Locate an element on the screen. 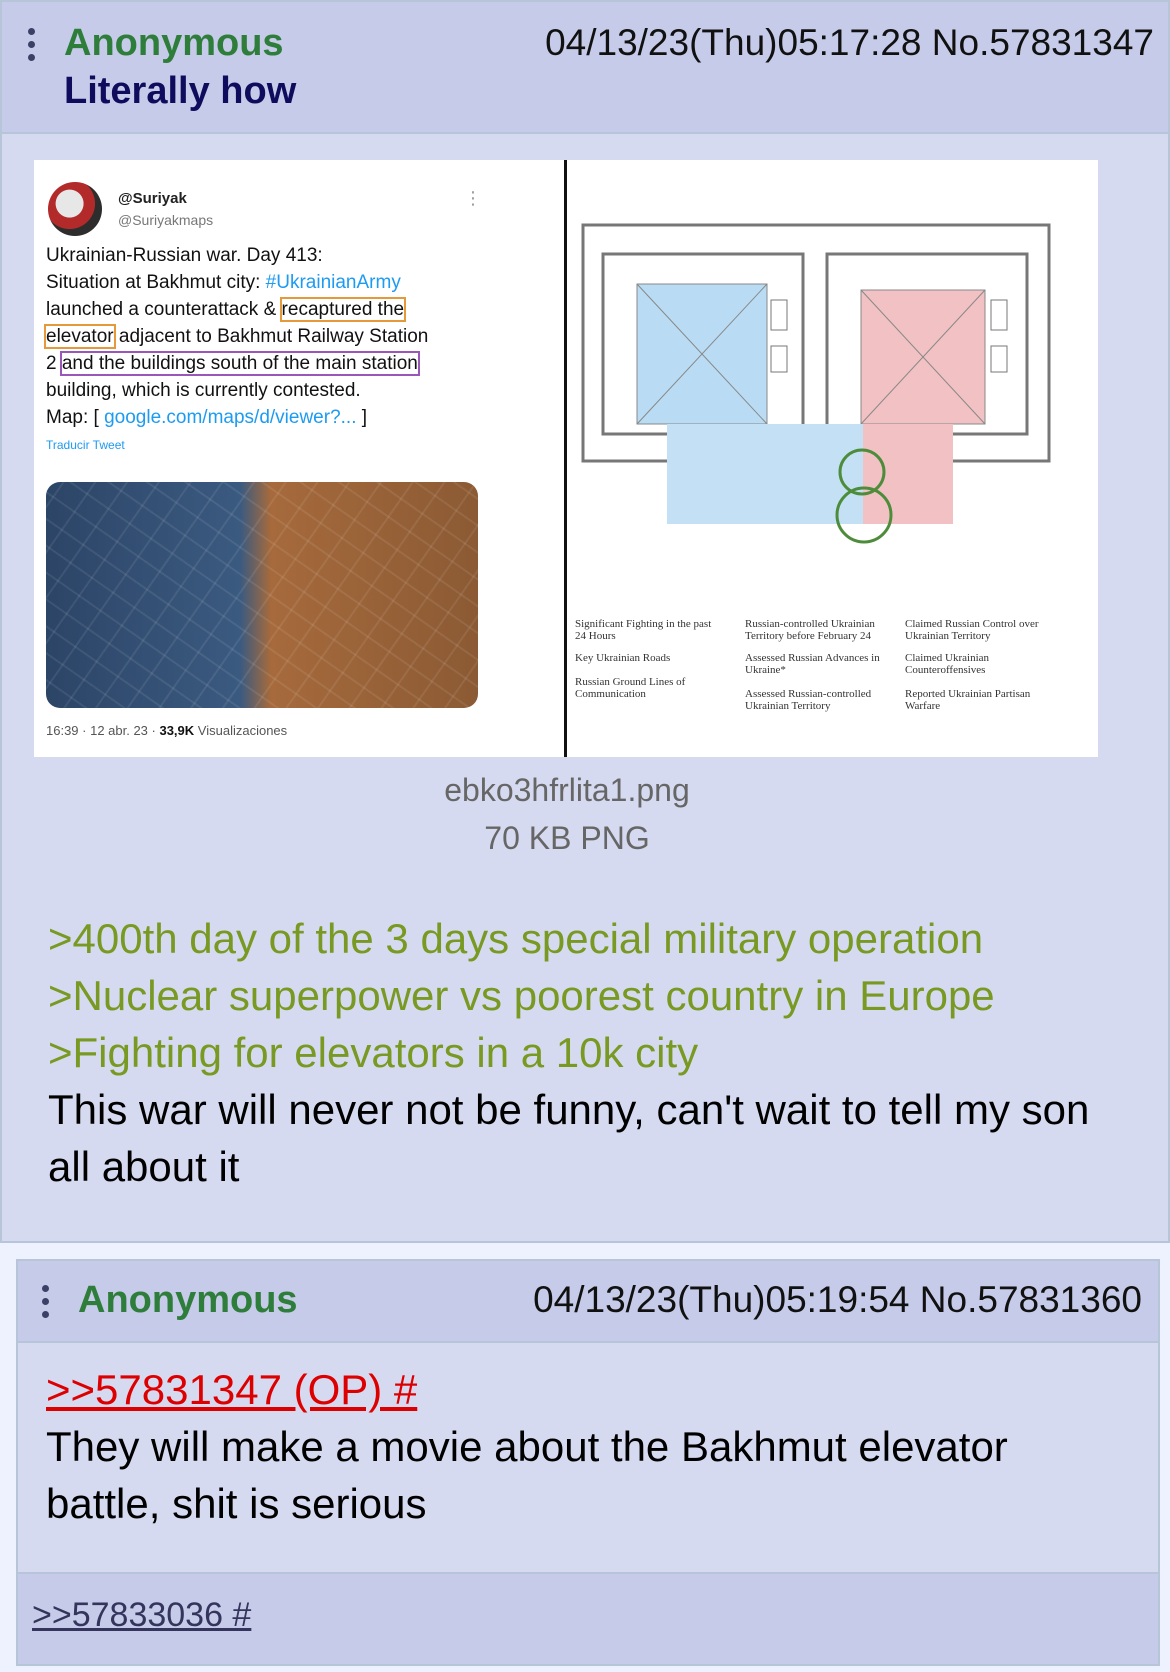 Image resolution: width=1170 pixels, height=1672 pixels. translate-link: Traducir Tweet is located at coordinates (85, 445).